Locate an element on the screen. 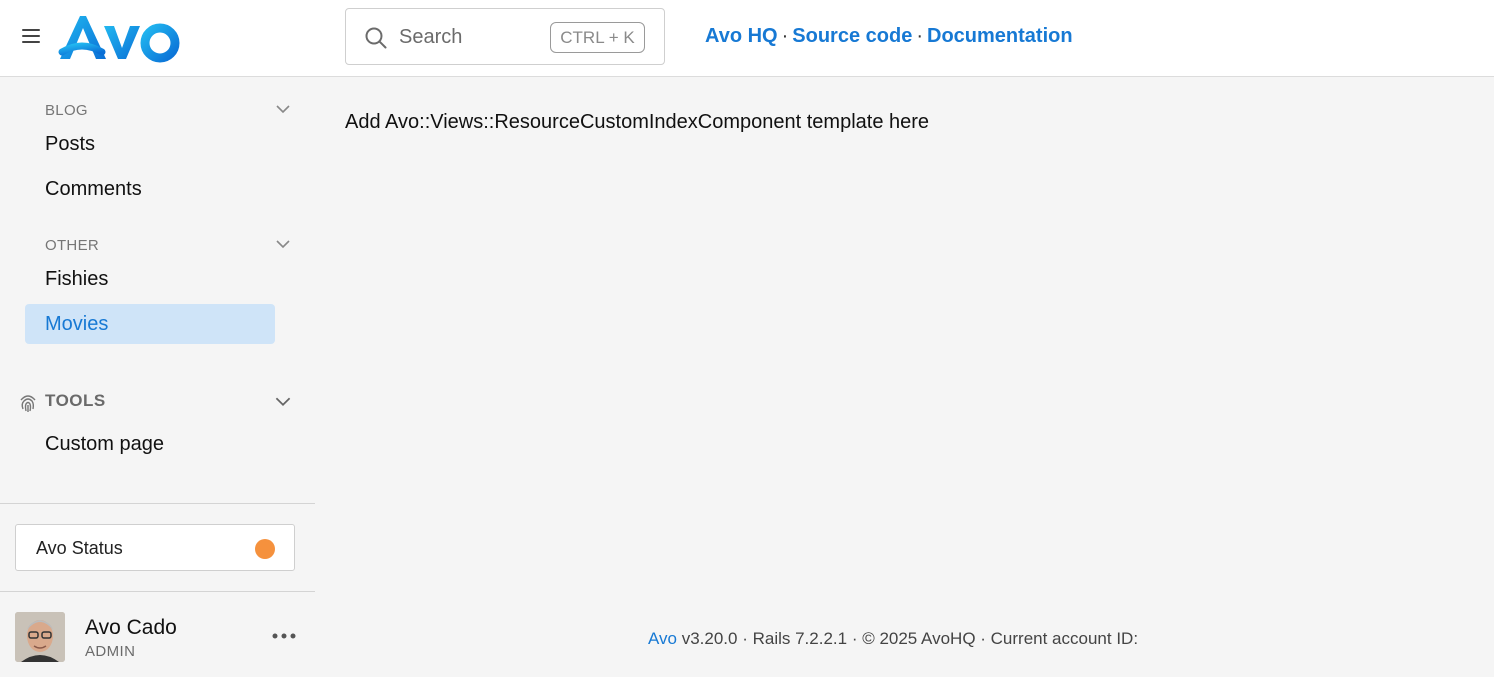 This screenshot has height=677, width=1494. section-heading-other: OTHER is located at coordinates (72, 245).